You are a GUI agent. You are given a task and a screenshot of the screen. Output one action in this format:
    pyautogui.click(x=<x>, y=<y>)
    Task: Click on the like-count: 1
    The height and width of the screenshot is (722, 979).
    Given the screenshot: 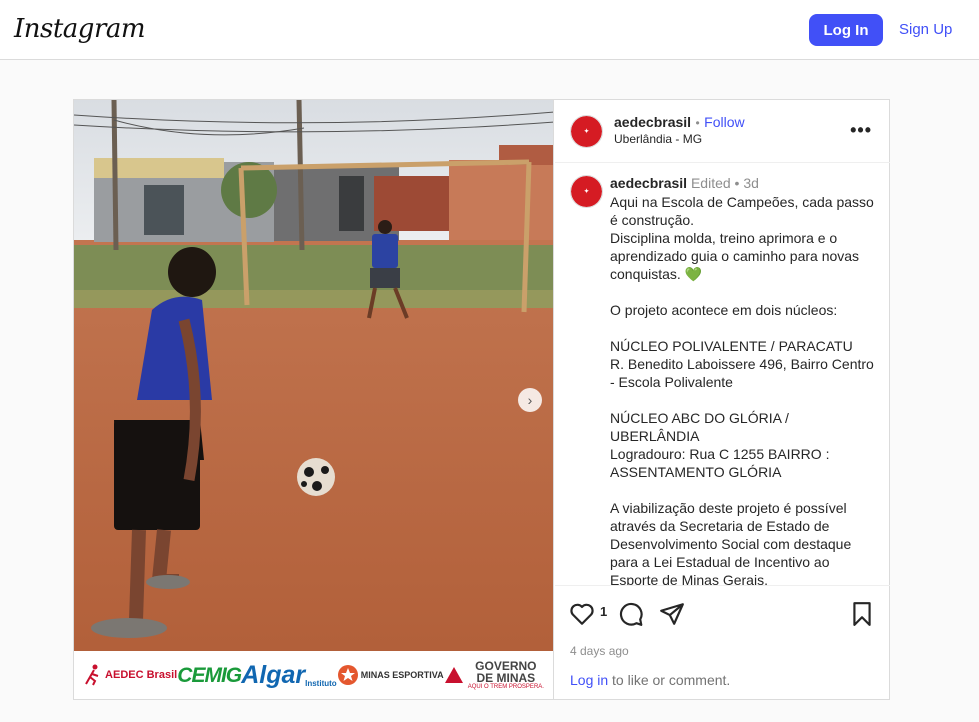 What is the action you would take?
    pyautogui.click(x=603, y=611)
    